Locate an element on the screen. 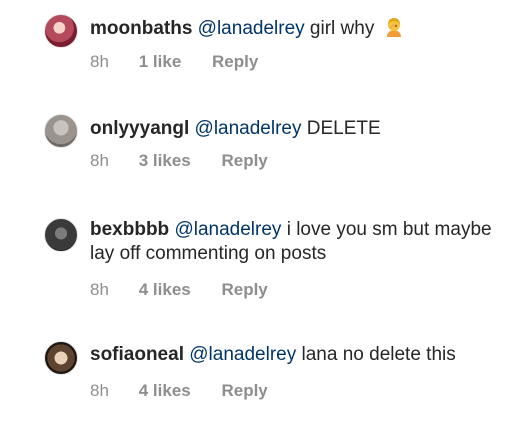 This screenshot has width=529, height=447. comment-body: DELETE is located at coordinates (341, 128).